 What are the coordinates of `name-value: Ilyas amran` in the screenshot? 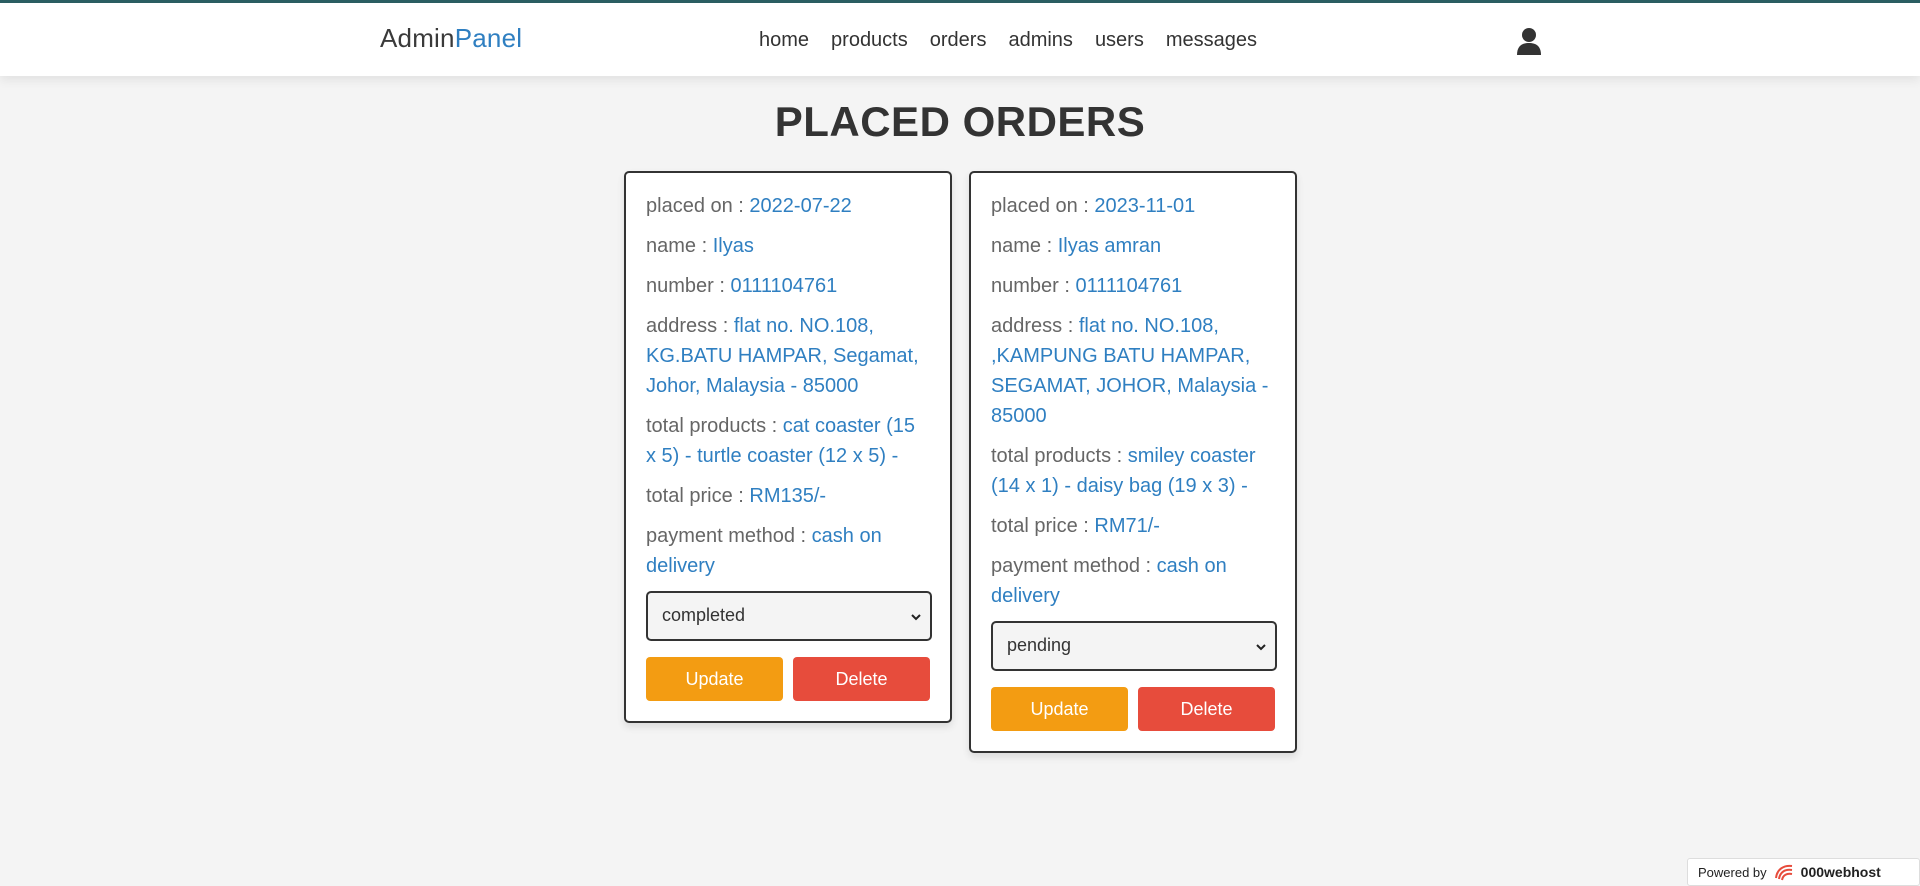 It's located at (1109, 246).